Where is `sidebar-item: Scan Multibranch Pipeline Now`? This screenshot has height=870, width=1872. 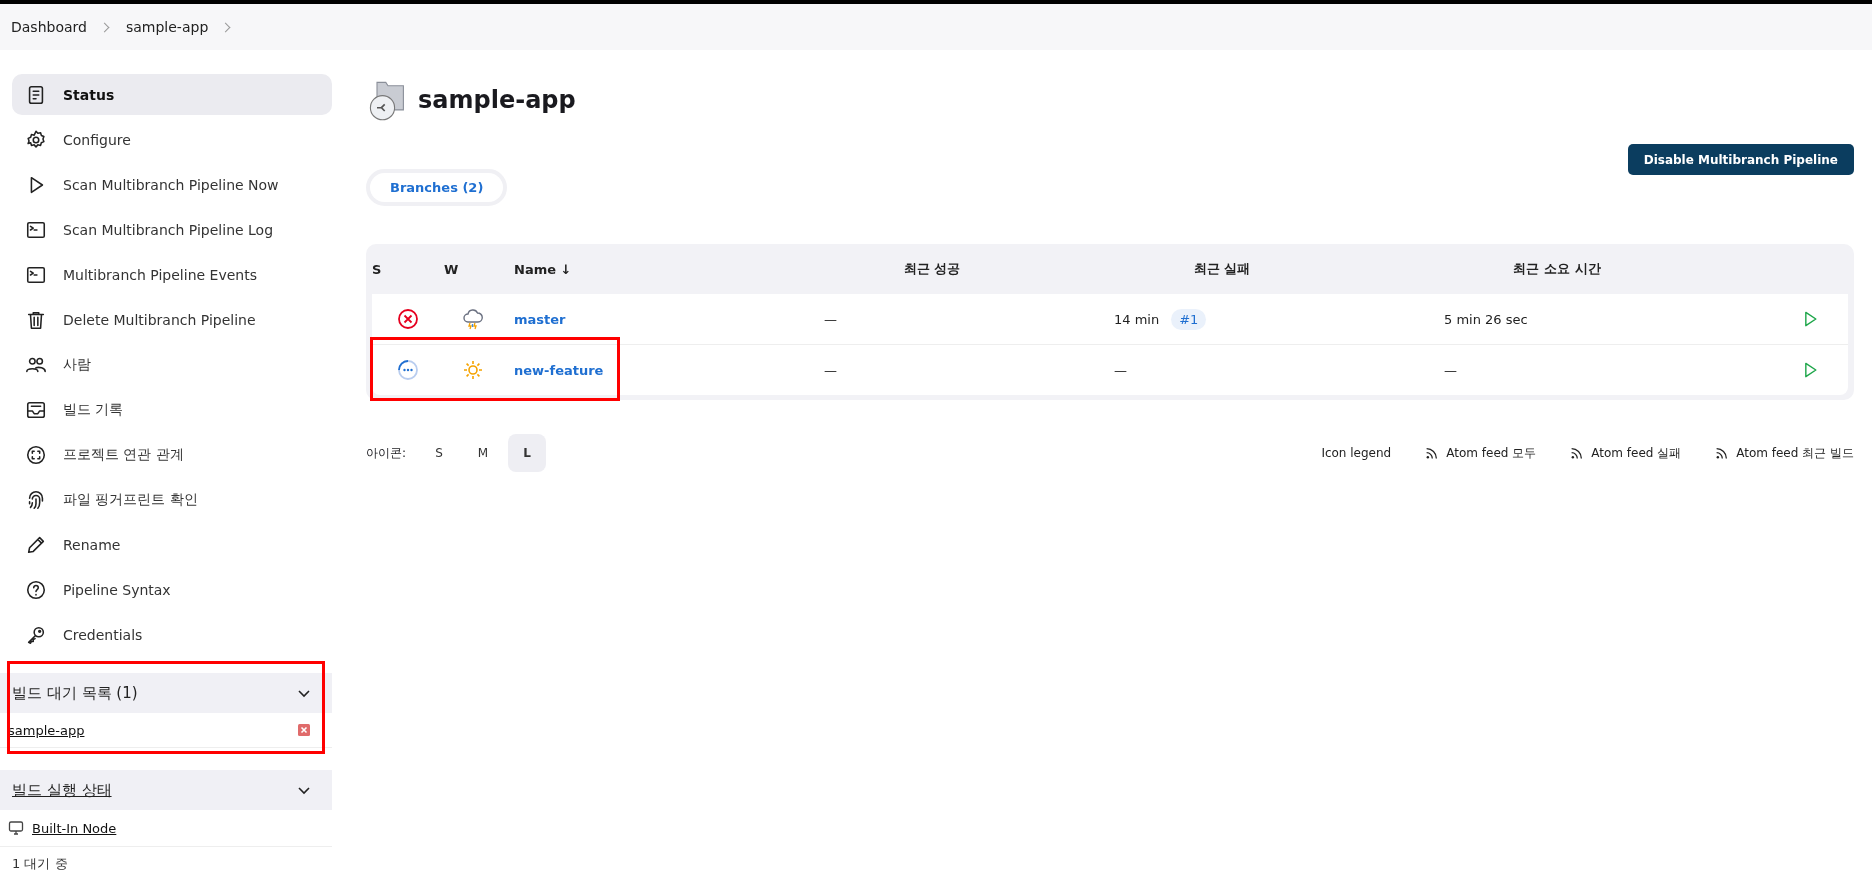 sidebar-item: Scan Multibranch Pipeline Now is located at coordinates (172, 184).